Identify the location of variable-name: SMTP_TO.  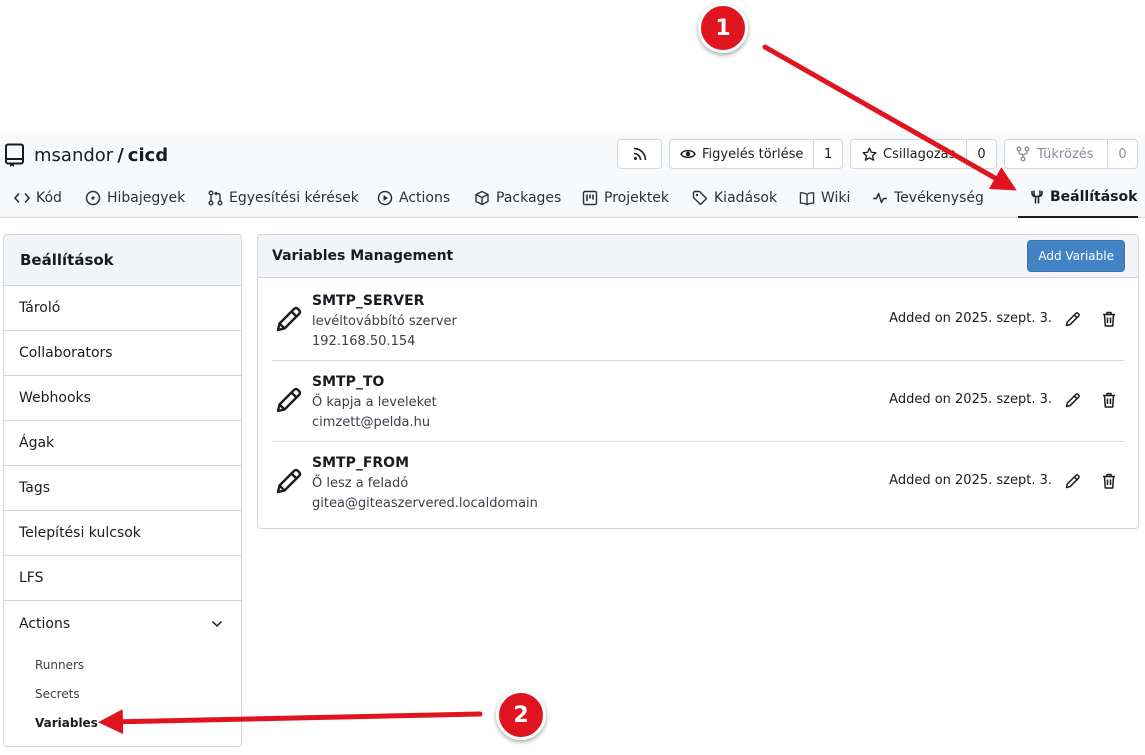
(348, 382).